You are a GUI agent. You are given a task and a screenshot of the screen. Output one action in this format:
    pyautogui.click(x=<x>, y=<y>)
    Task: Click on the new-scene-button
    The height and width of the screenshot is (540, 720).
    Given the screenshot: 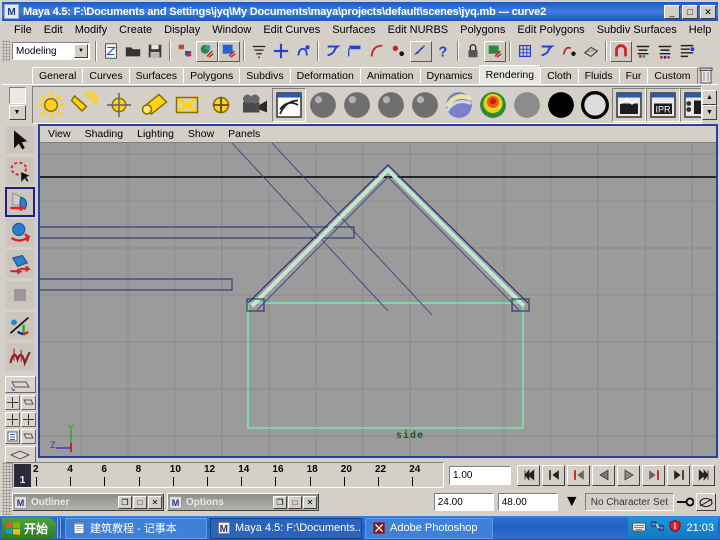 What is the action you would take?
    pyautogui.click(x=111, y=51)
    